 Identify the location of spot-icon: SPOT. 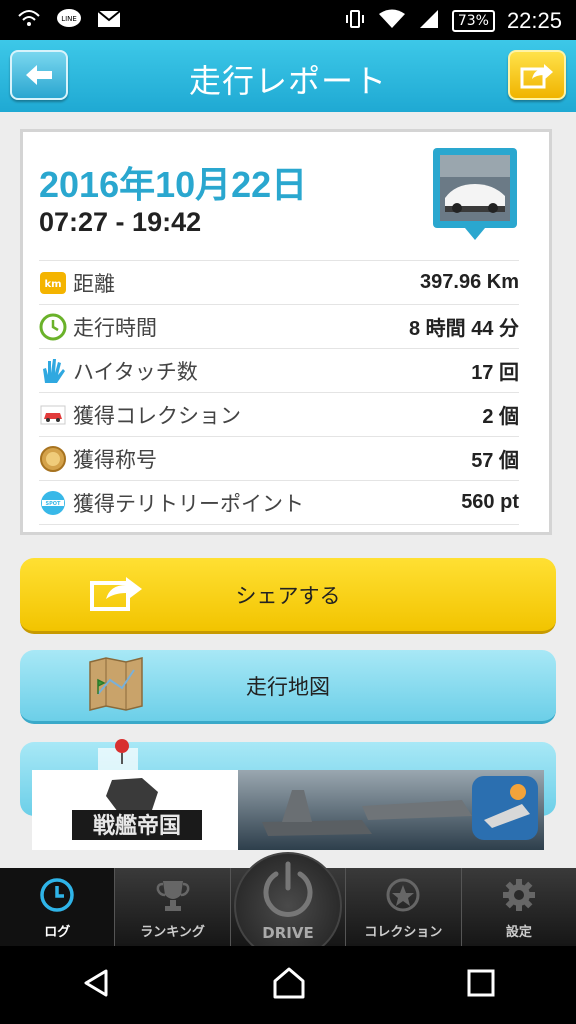
(53, 503).